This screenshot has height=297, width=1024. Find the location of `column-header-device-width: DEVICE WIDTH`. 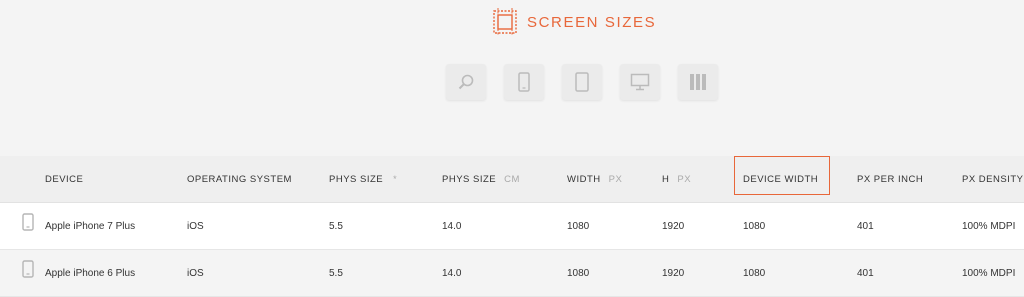

column-header-device-width: DEVICE WIDTH is located at coordinates (780, 179).